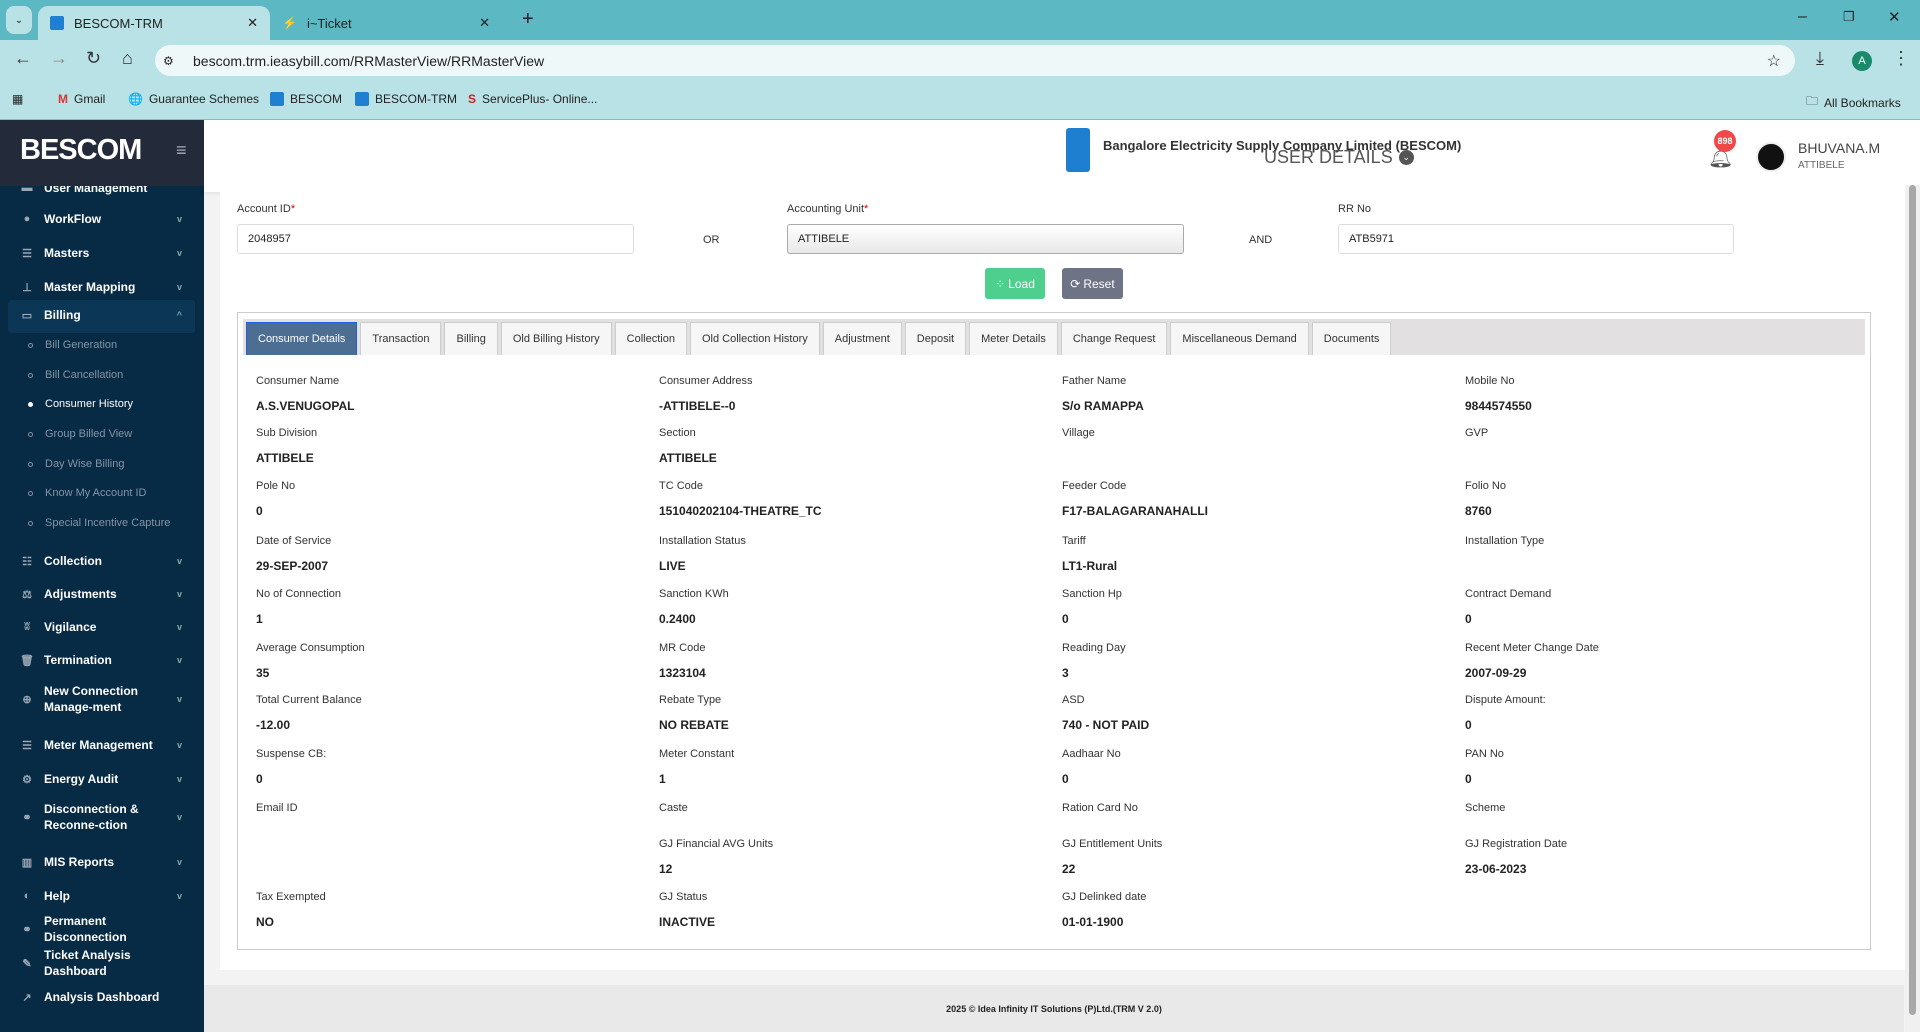 The width and height of the screenshot is (1920, 1032). I want to click on accounting-unit-select: ATTIBELE, so click(985, 239).